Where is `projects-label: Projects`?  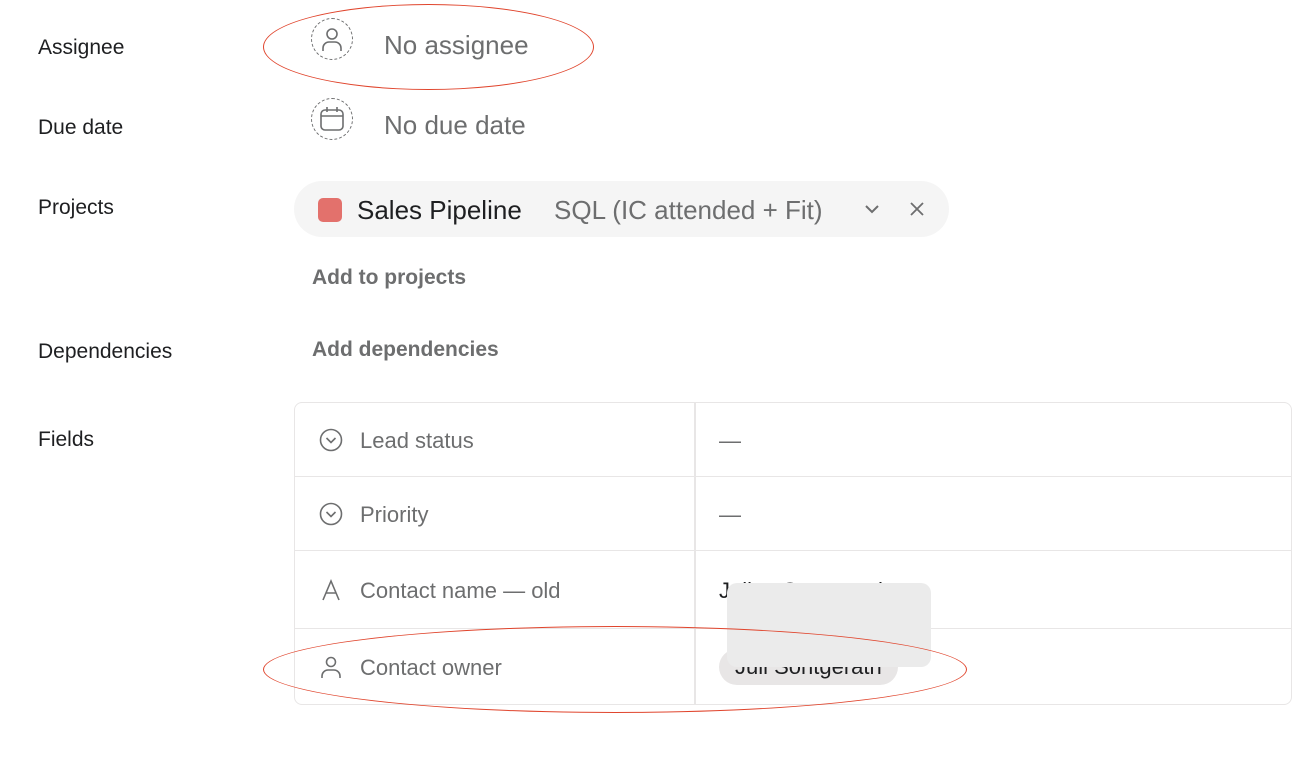
projects-label: Projects is located at coordinates (76, 207).